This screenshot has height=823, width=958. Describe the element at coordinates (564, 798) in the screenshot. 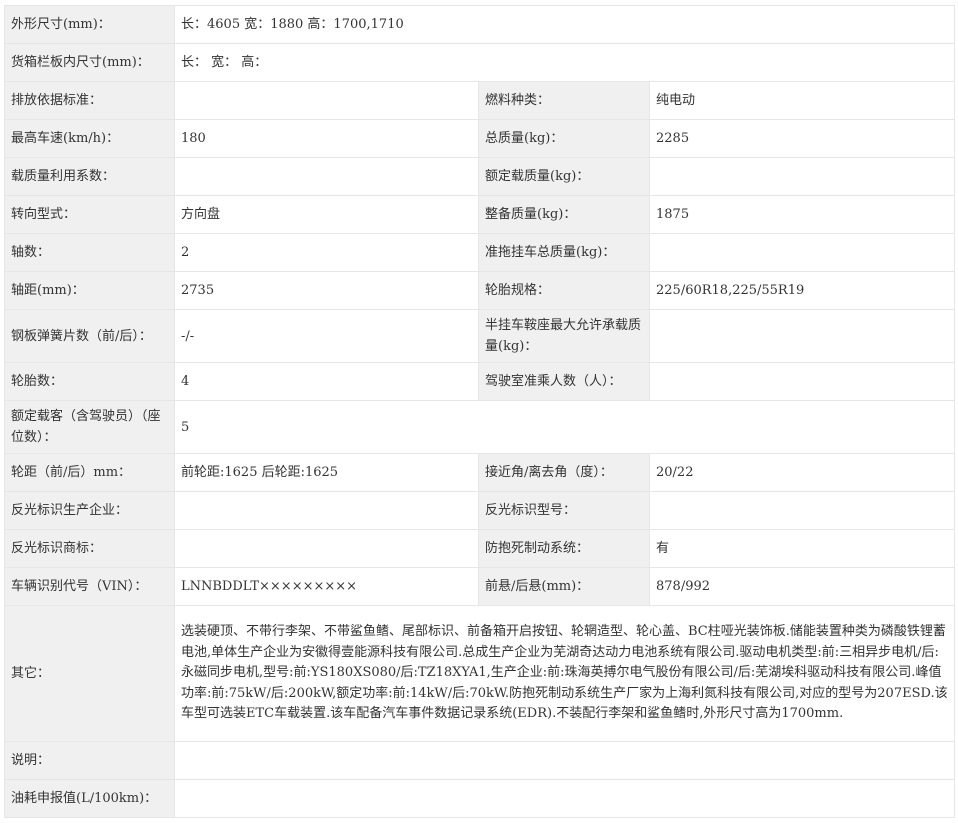

I see `spec-value-fuel-consumption` at that location.